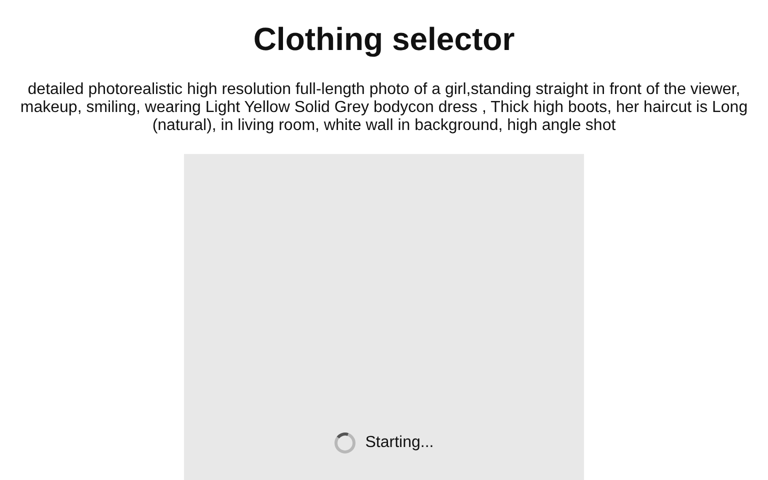 The height and width of the screenshot is (480, 768). What do you see at coordinates (384, 108) in the screenshot?
I see `prompt-text: detailed photorealistic high resolution full-length photo of a girl,standing straight in front of the viewer, makeup, smiling, wearing Light Yellow Solid Grey bodycon dress , Thick high boots, her haircut is Long (natural), in living room, white wall in background, high angle shot` at bounding box center [384, 108].